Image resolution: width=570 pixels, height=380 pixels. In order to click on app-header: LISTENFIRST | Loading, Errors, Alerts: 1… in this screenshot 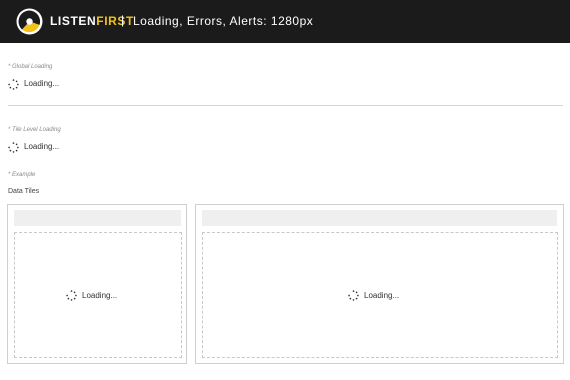, I will do `click(285, 21)`.